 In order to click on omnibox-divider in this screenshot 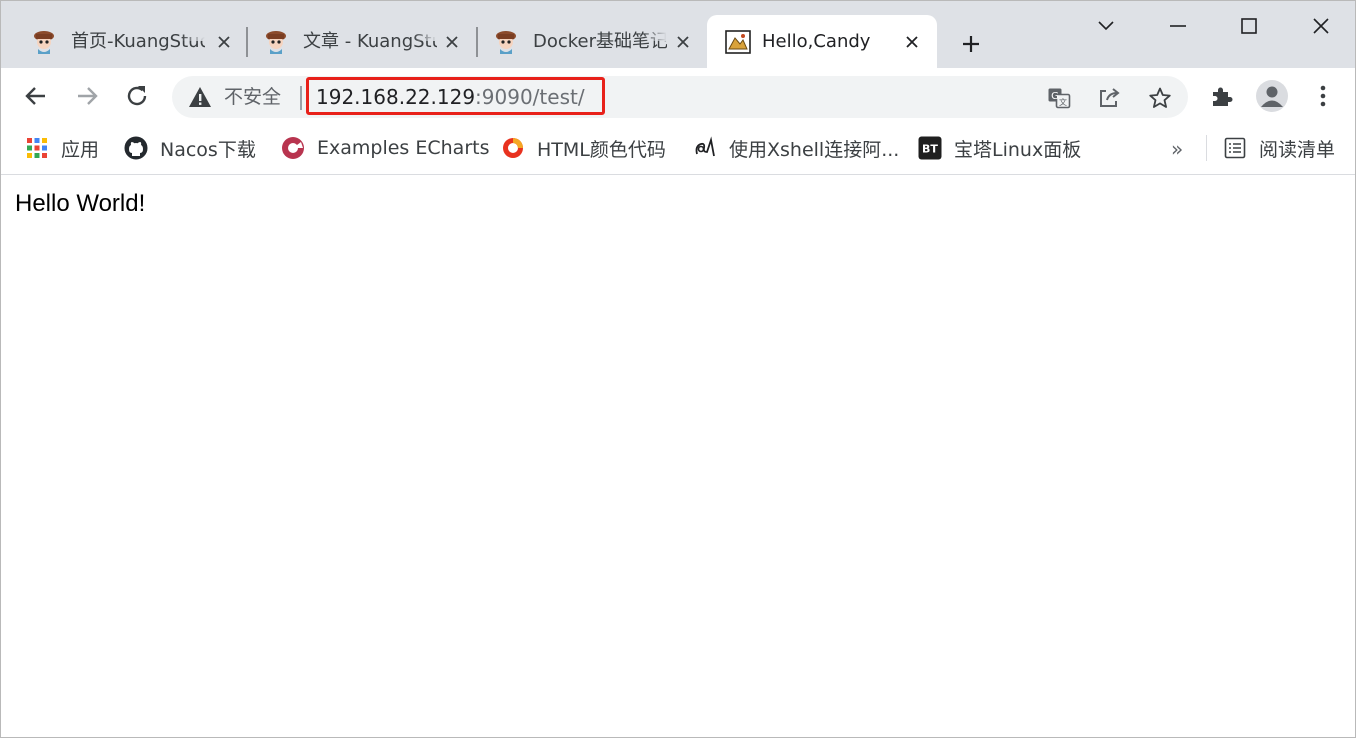, I will do `click(301, 98)`.